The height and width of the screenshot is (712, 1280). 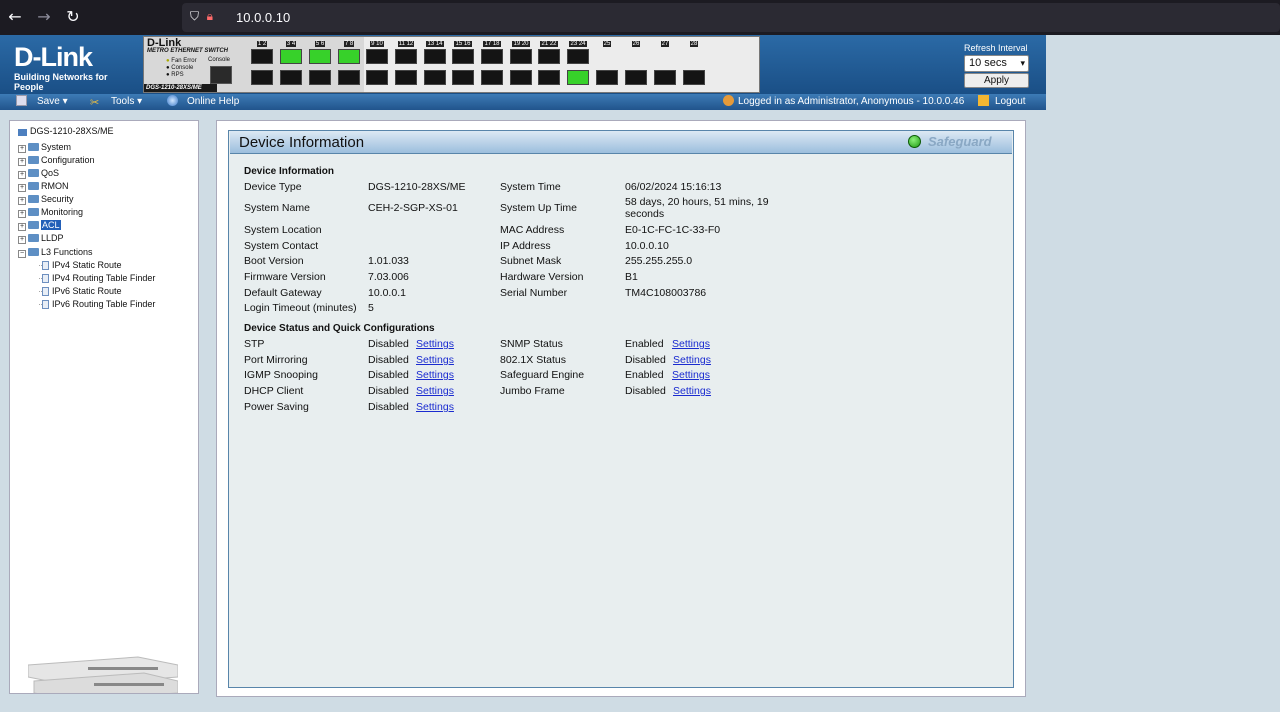 I want to click on port-23-icon, so click(x=578, y=56).